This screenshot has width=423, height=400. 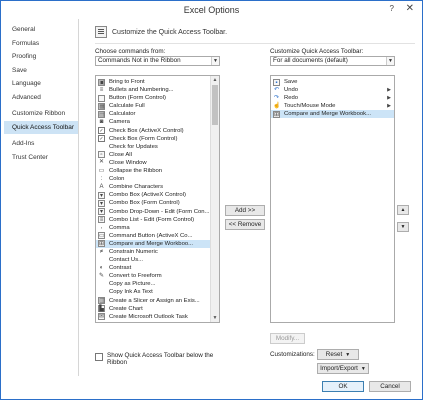 I want to click on cancel-button: Cancel, so click(x=390, y=386).